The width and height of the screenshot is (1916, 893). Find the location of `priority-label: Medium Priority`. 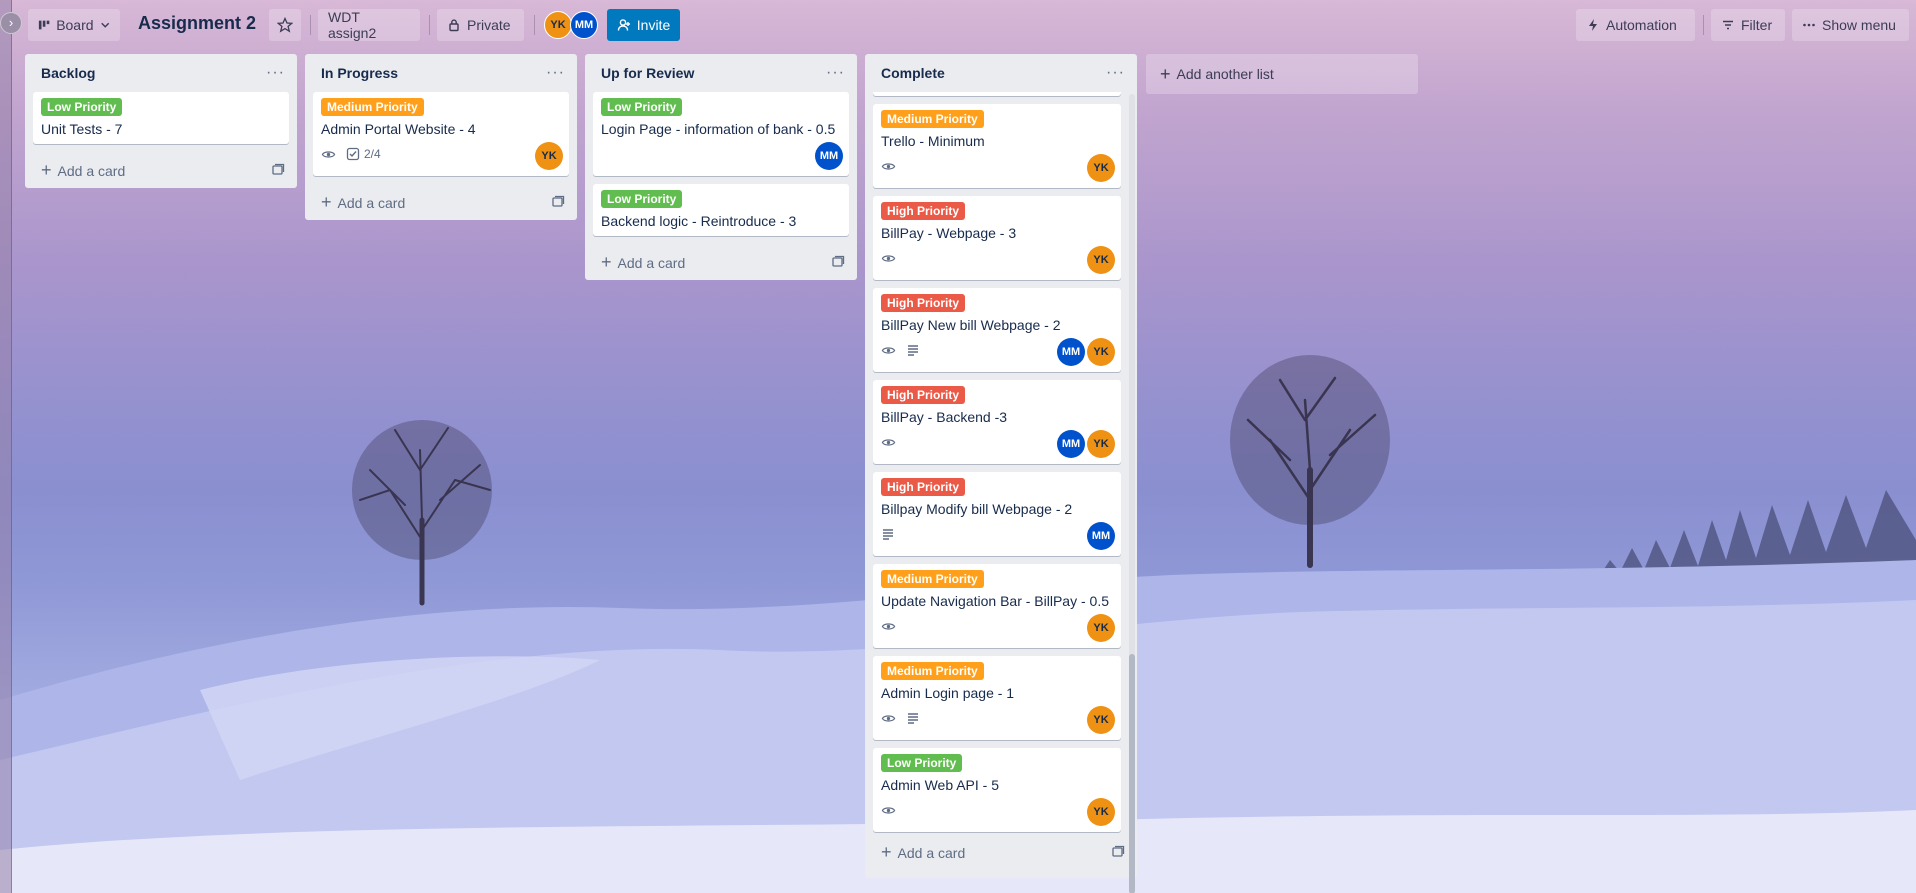

priority-label: Medium Priority is located at coordinates (932, 671).